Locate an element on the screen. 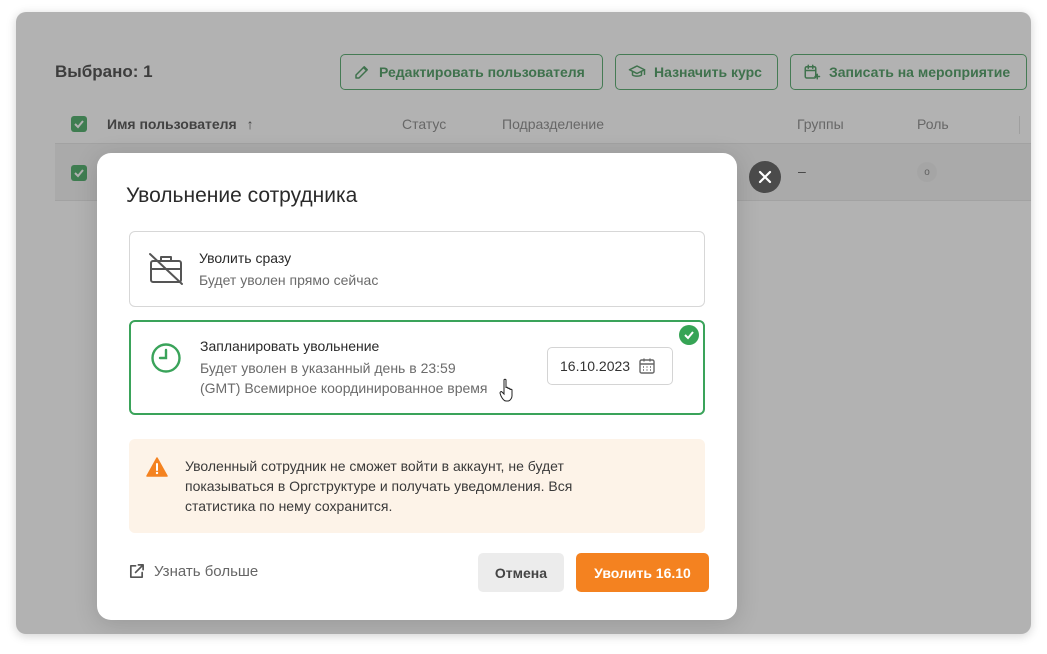 Image resolution: width=1047 pixels, height=654 pixels. clock-icon is located at coordinates (166, 358).